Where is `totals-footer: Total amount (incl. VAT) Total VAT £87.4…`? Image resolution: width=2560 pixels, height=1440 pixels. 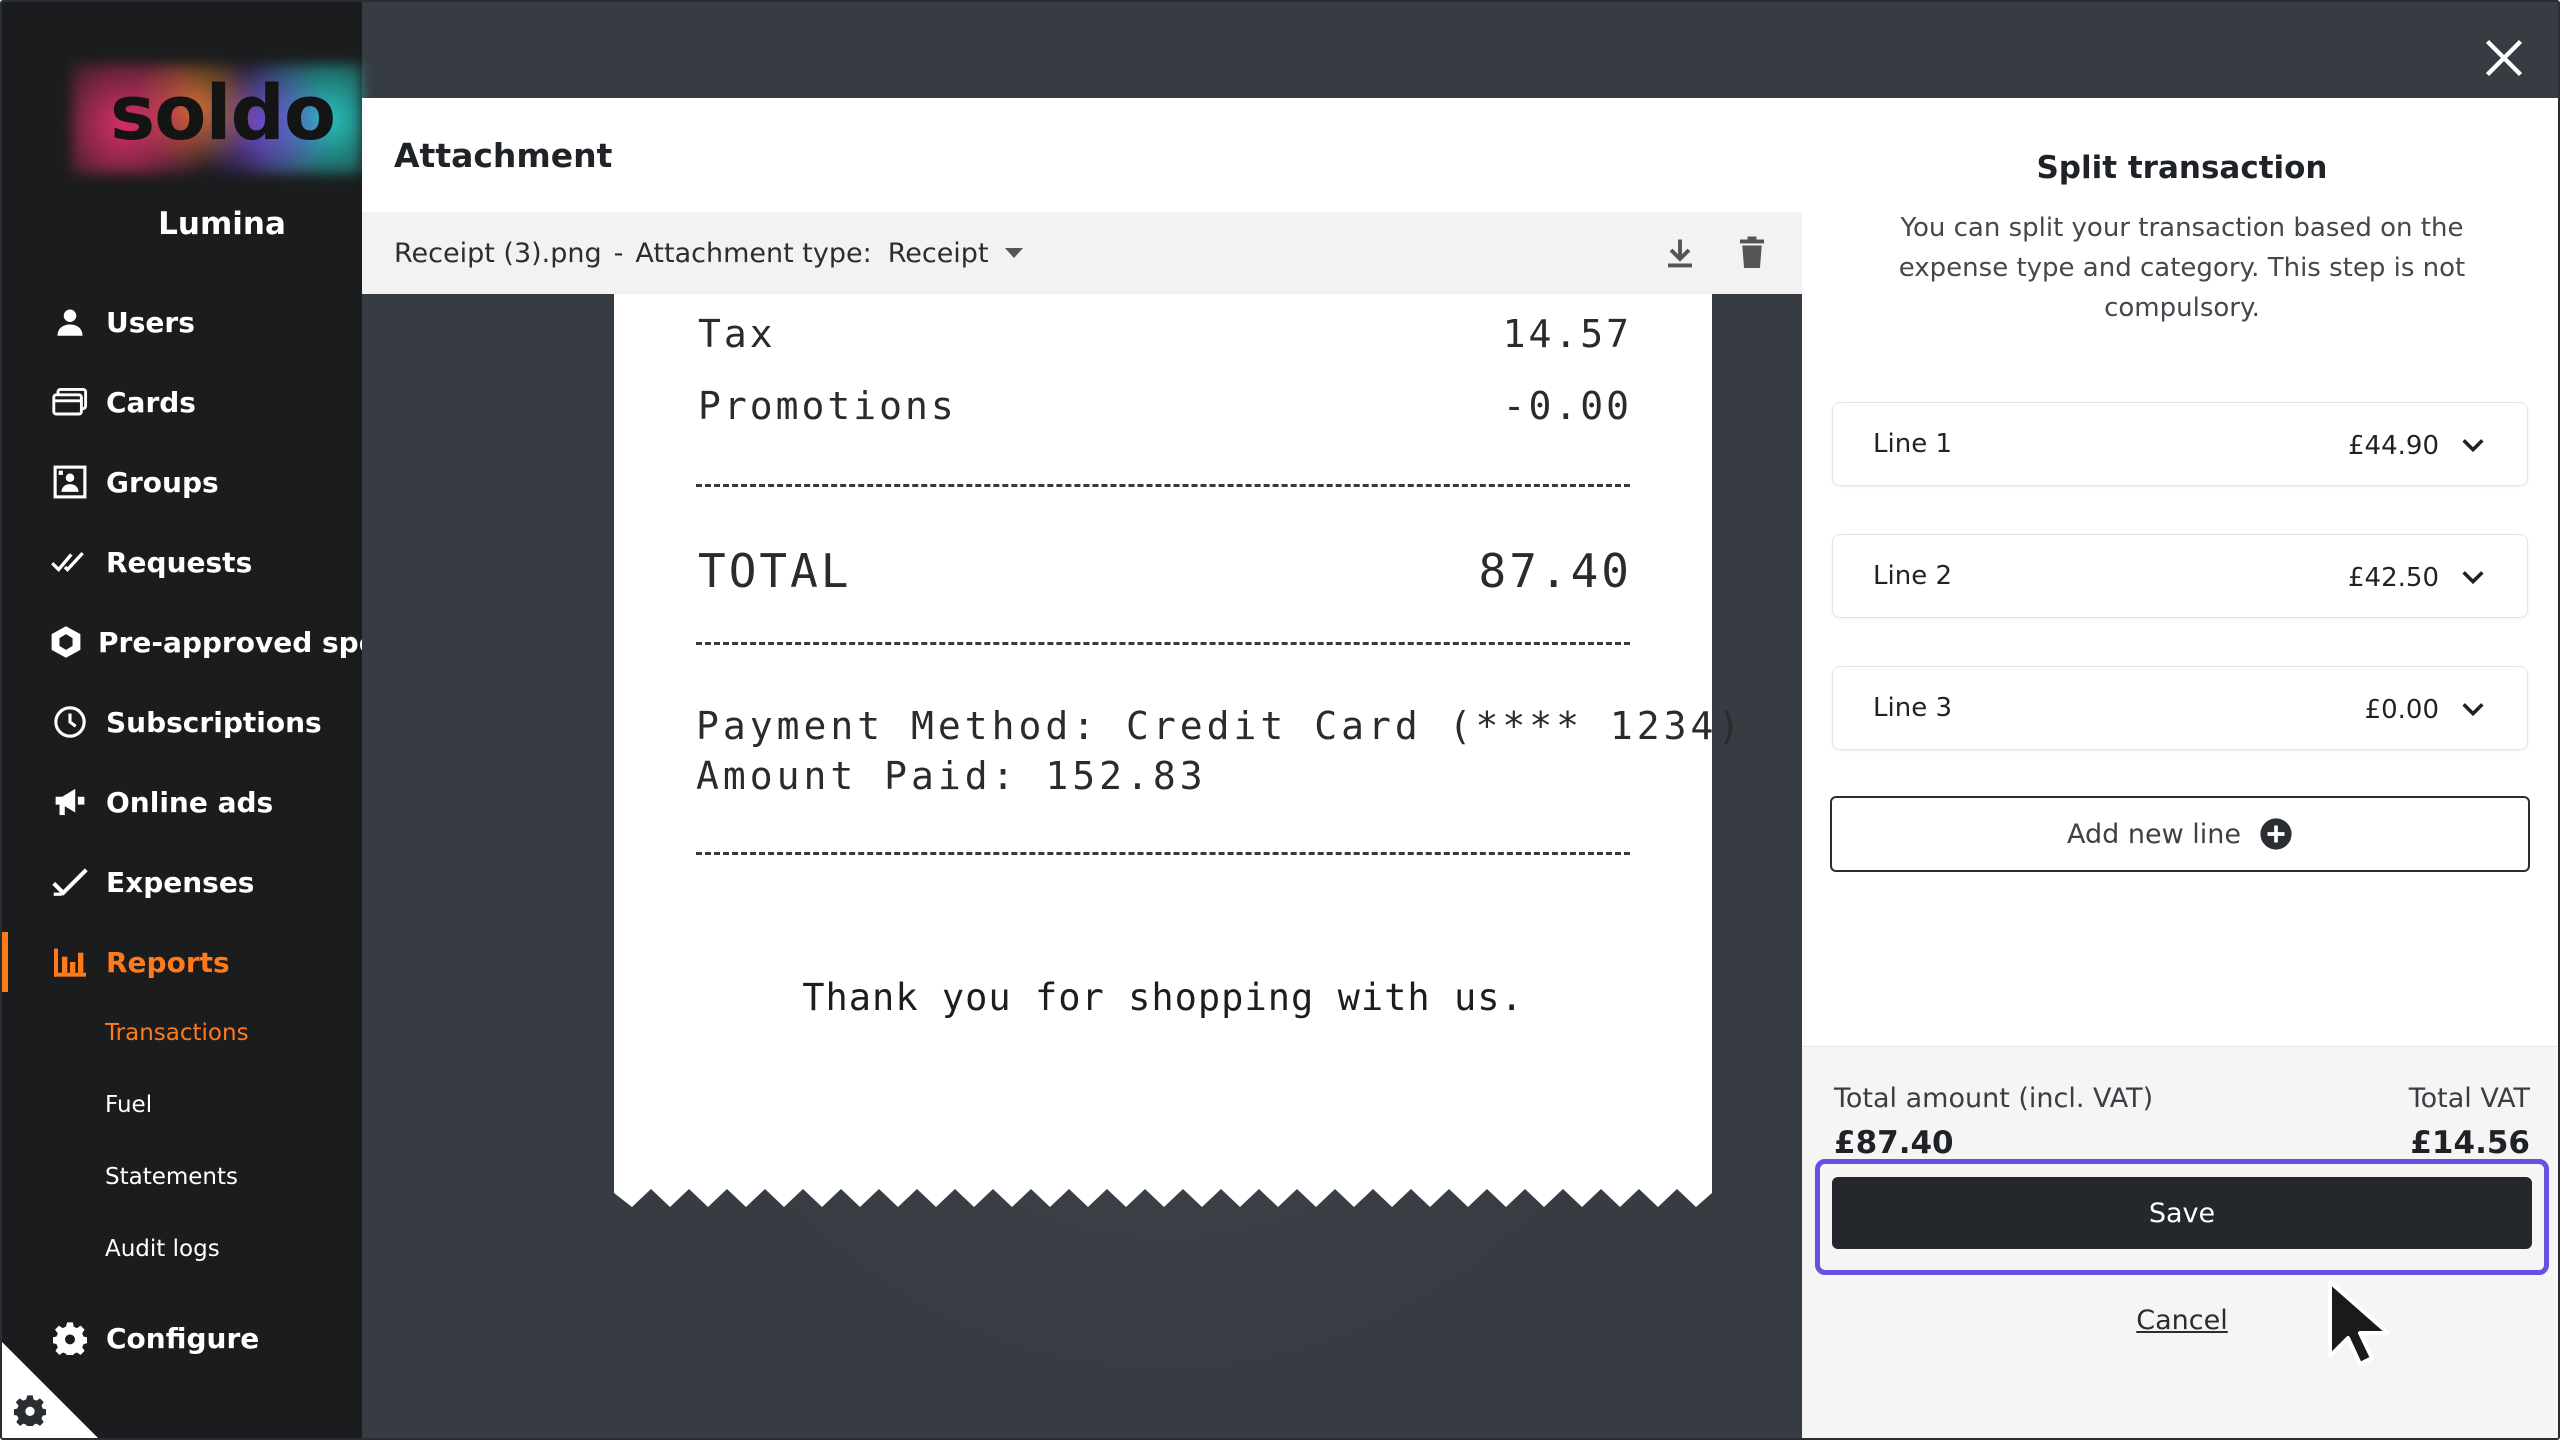
totals-footer: Total amount (incl. VAT) Total VAT £87.4… is located at coordinates (2180, 1242).